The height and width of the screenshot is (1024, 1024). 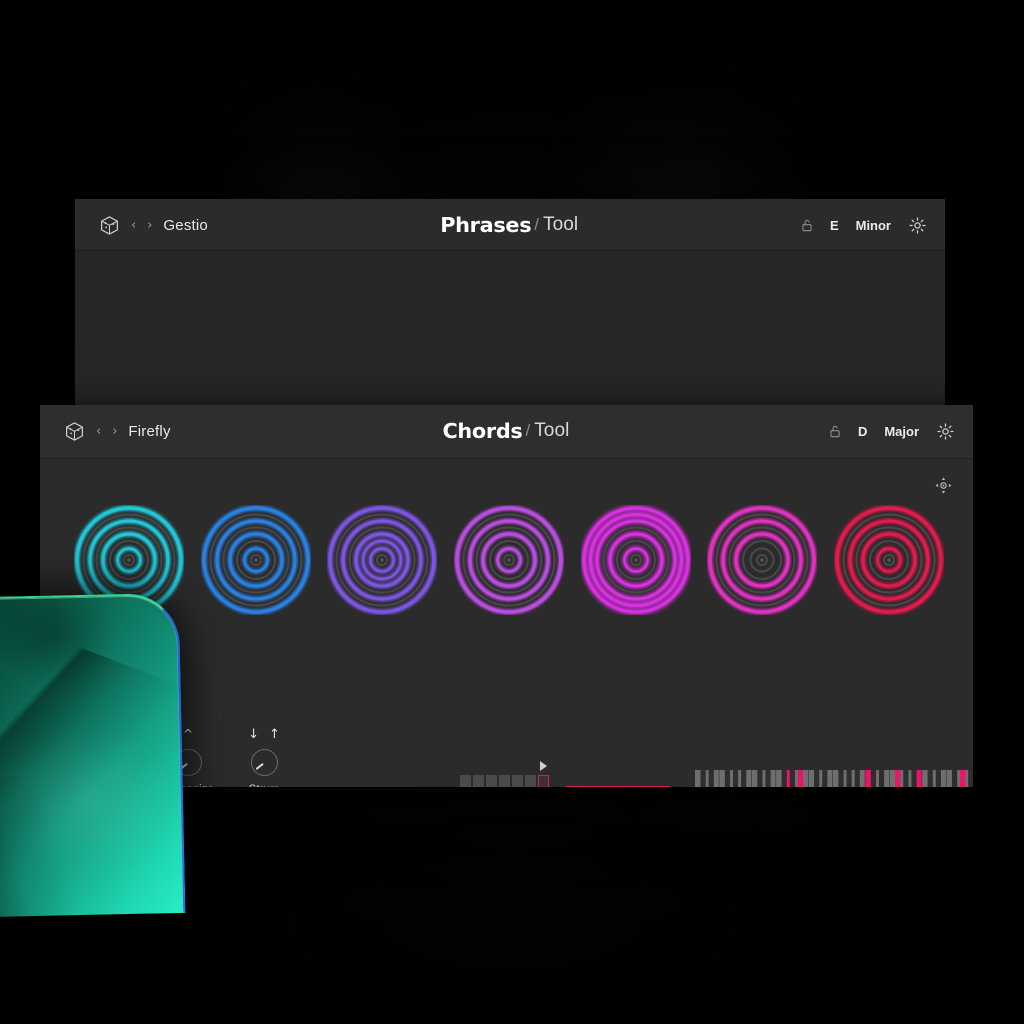 I want to click on knob-strum: ↓ ↑ Strum, so click(x=264, y=757).